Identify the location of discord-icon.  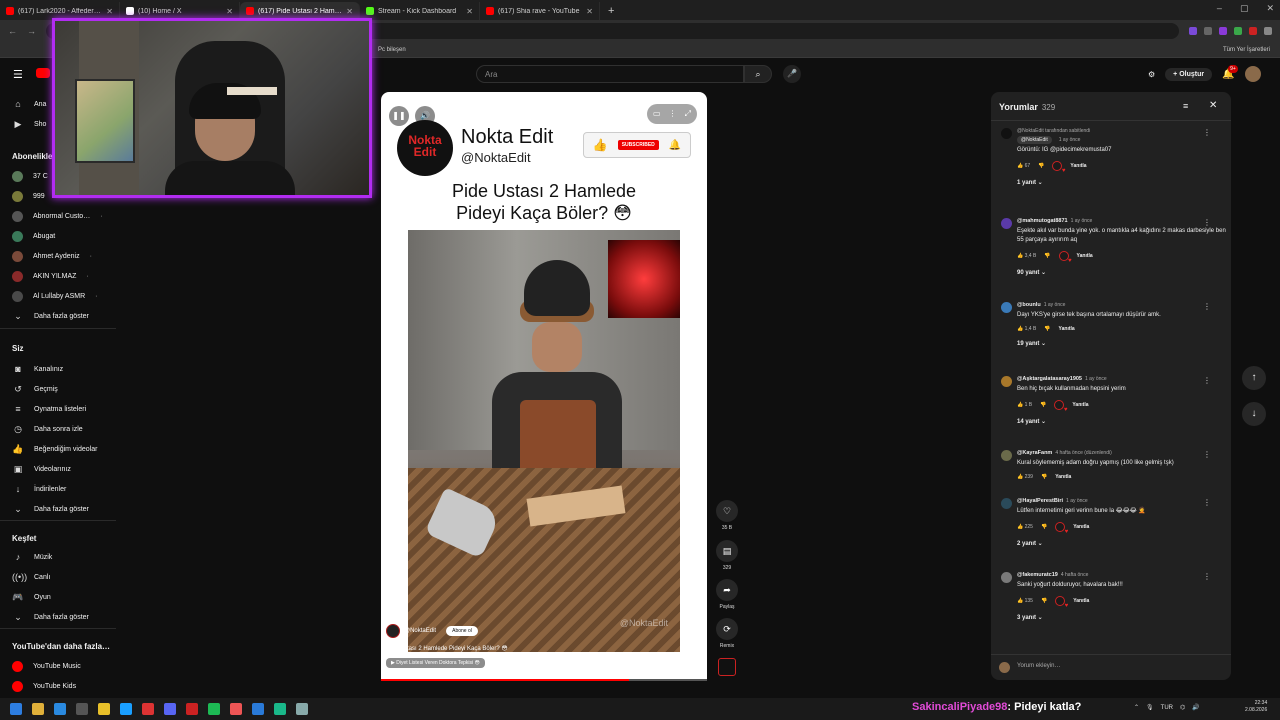
(170, 709).